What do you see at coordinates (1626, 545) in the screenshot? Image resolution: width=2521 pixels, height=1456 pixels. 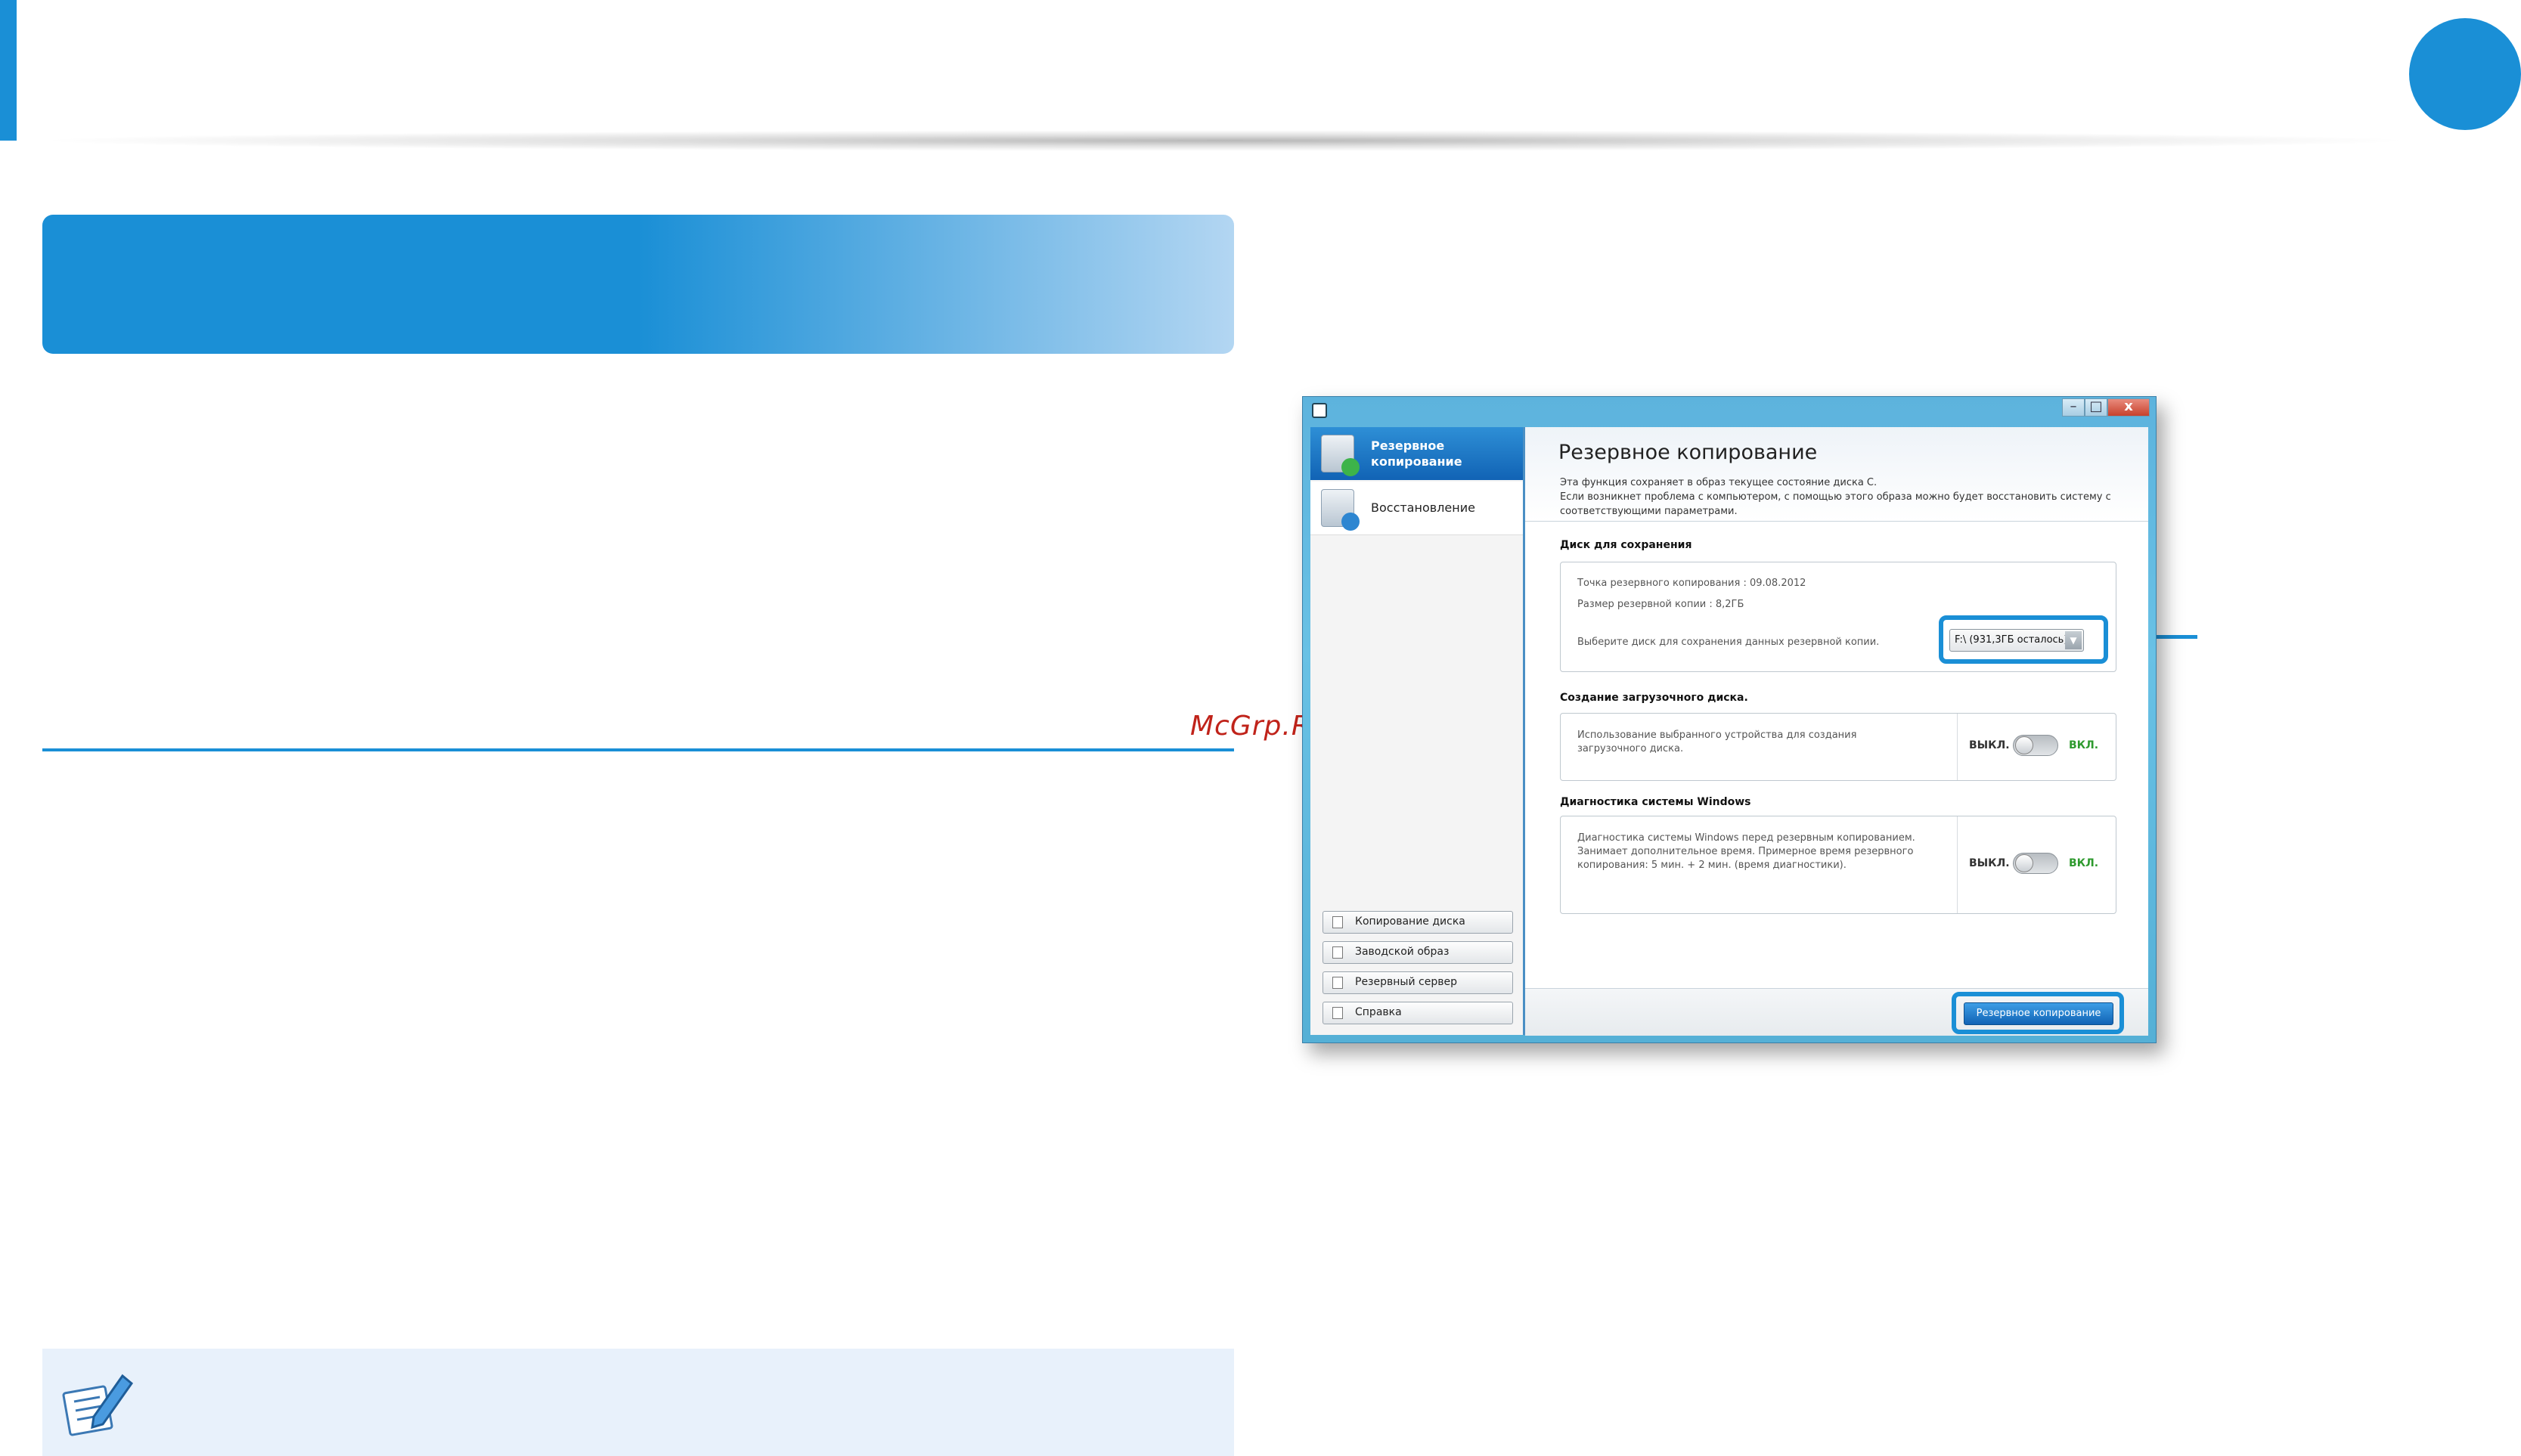 I see `disk-section-title: Диск для сохранения` at bounding box center [1626, 545].